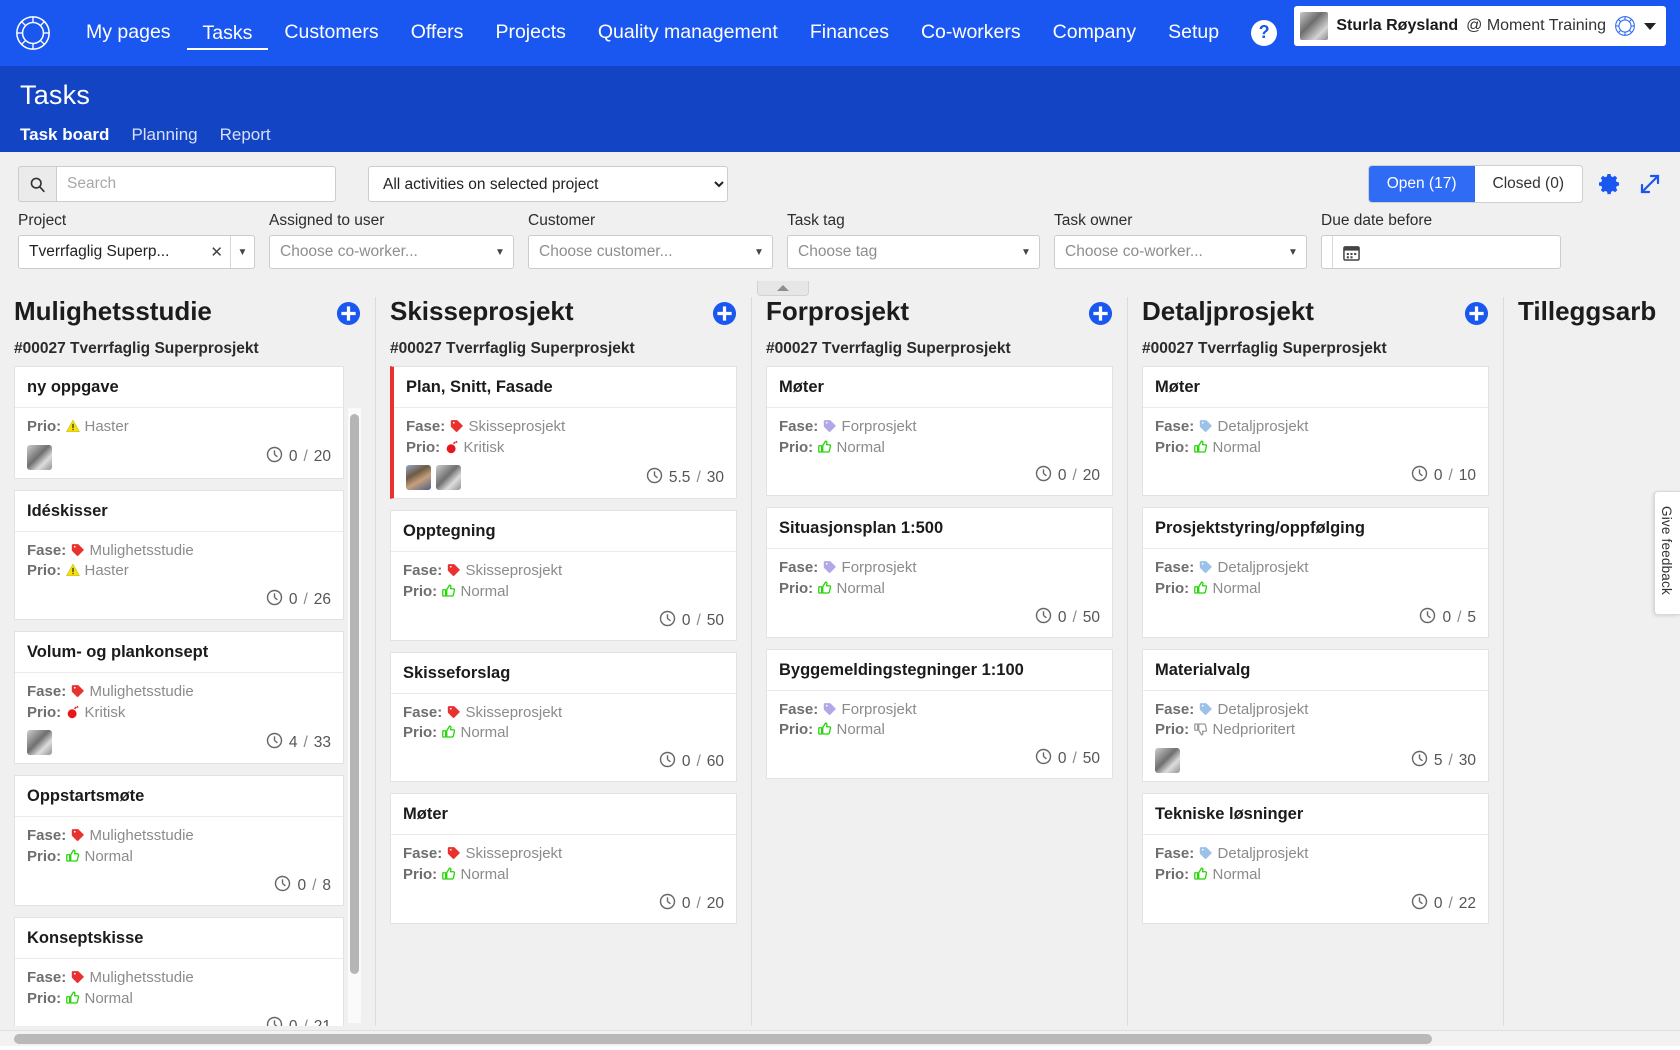 This screenshot has height=1050, width=1680. What do you see at coordinates (1264, 348) in the screenshot?
I see `board-column-subtitle: #00027 Tverrfaglig Superprosjekt` at bounding box center [1264, 348].